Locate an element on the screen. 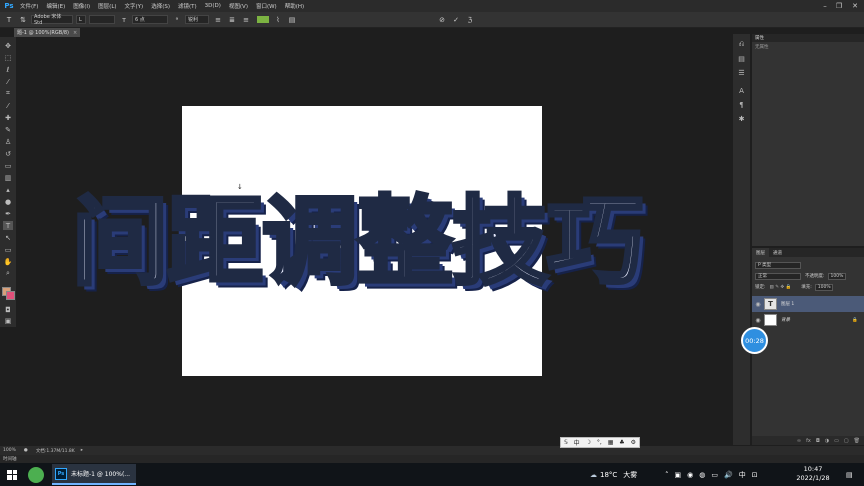  tray-app-icon: ▣ is located at coordinates (678, 475).